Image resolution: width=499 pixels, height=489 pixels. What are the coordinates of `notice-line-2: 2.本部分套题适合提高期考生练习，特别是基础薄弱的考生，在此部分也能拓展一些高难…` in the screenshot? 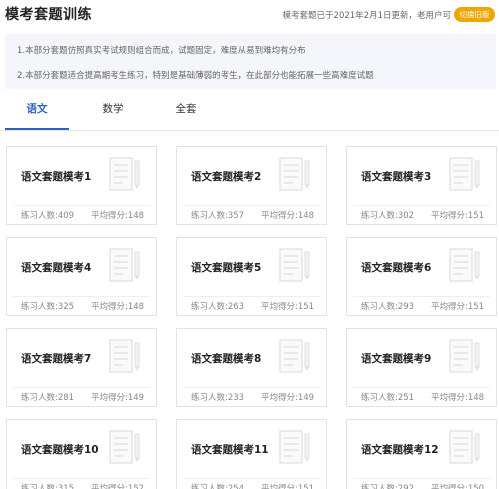 It's located at (195, 76).